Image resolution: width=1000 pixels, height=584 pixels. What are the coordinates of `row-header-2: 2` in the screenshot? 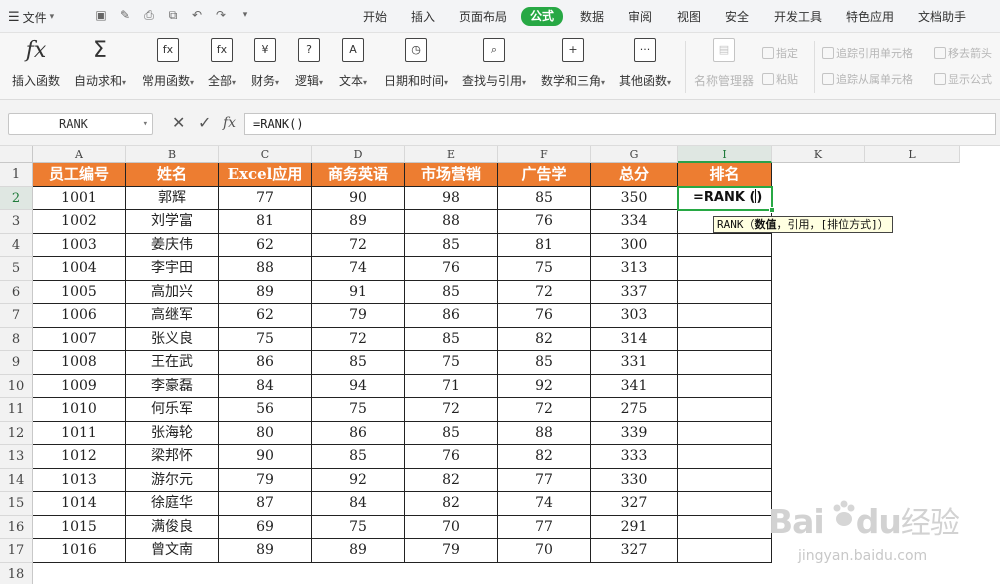 It's located at (16, 198).